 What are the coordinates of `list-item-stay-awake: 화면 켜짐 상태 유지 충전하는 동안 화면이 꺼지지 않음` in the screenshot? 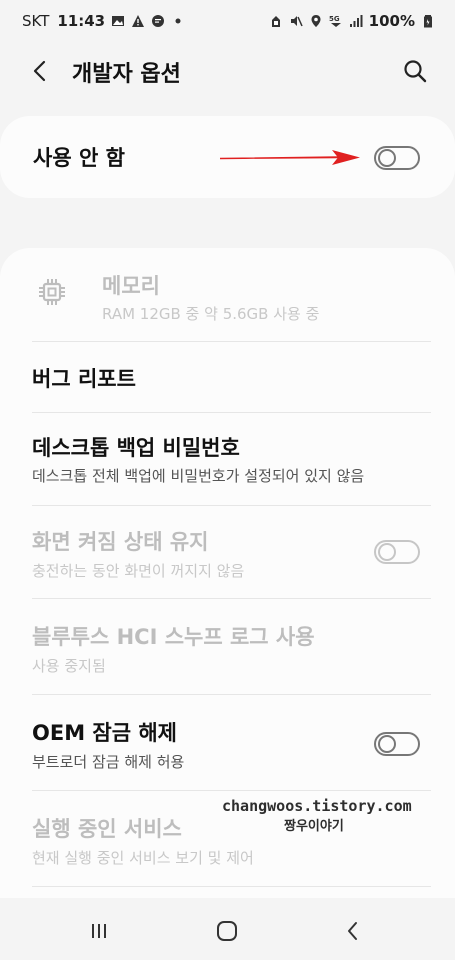 It's located at (227, 552).